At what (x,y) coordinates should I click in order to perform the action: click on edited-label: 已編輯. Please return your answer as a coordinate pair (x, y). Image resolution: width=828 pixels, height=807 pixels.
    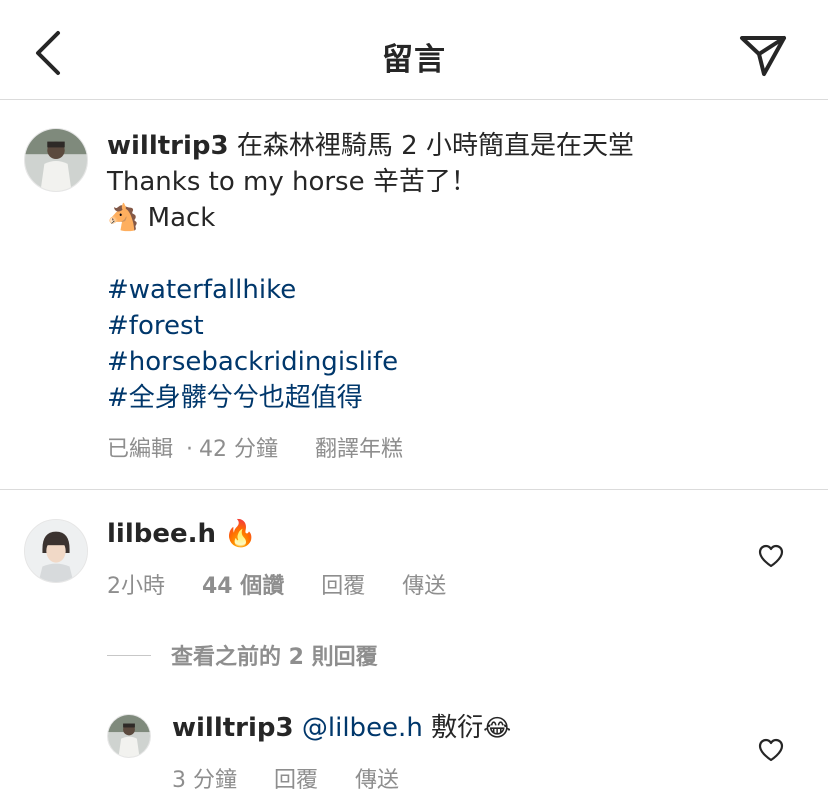
    Looking at the image, I should click on (140, 449).